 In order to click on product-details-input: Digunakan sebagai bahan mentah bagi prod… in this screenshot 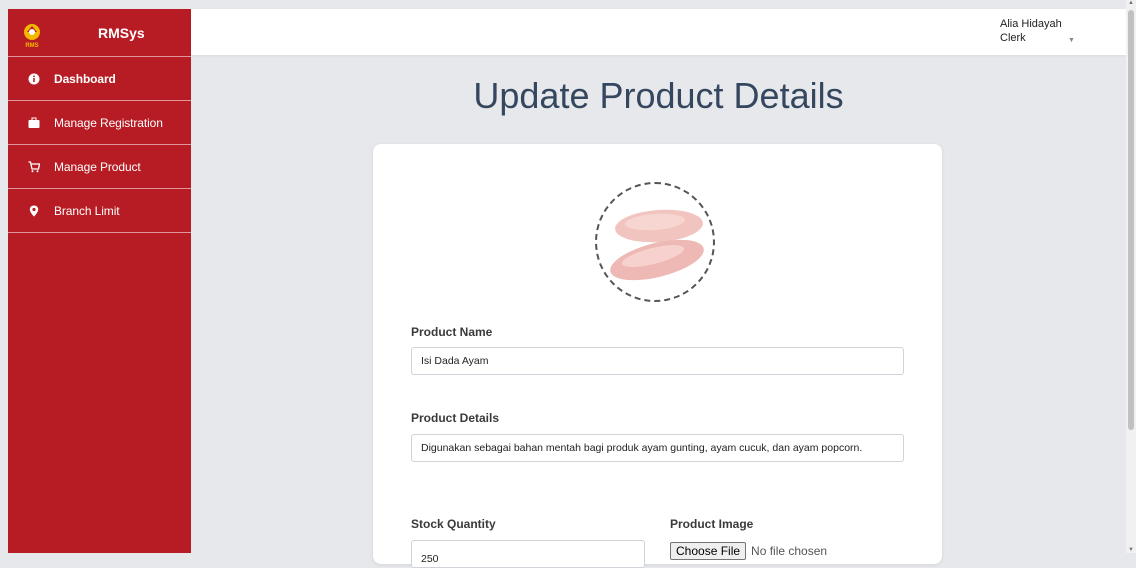, I will do `click(657, 448)`.